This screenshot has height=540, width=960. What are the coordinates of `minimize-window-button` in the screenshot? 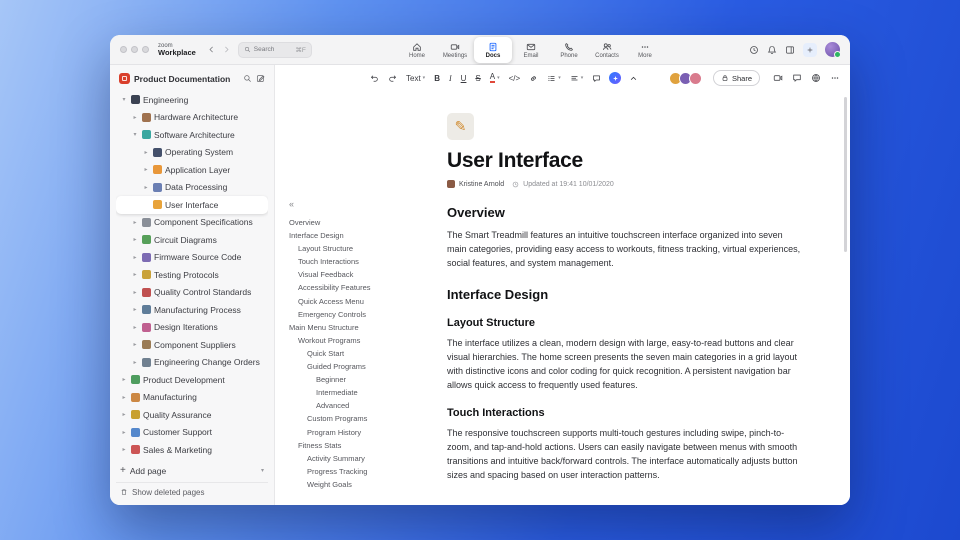 It's located at (134, 49).